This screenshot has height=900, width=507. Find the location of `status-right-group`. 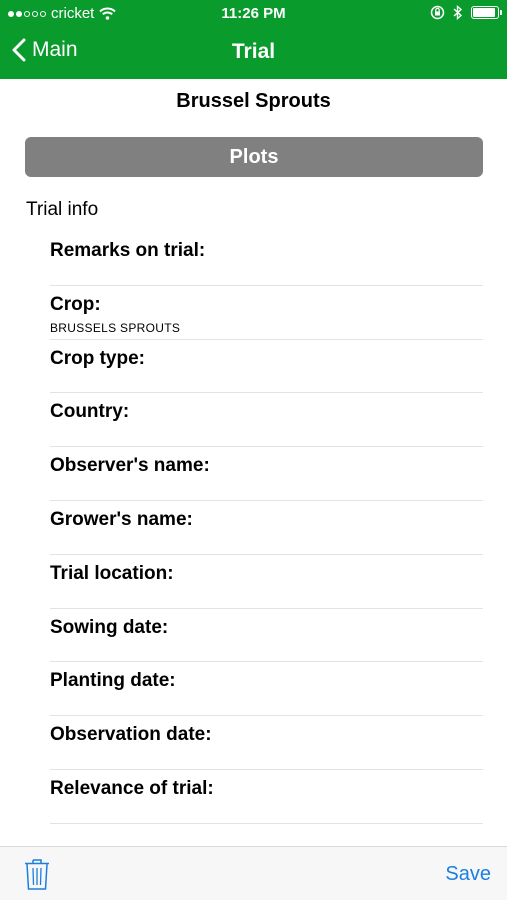

status-right-group is located at coordinates (466, 12).